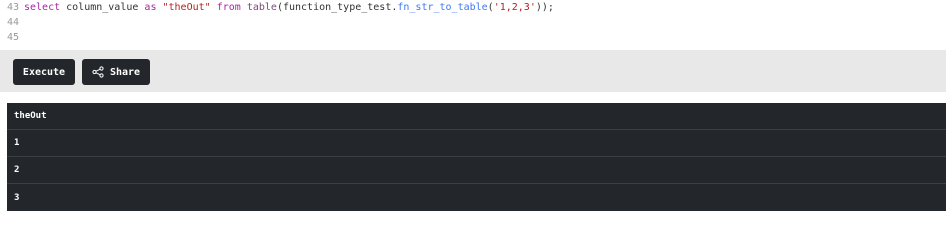 Image resolution: width=946 pixels, height=240 pixels. What do you see at coordinates (476, 116) in the screenshot?
I see `table-header: theOut` at bounding box center [476, 116].